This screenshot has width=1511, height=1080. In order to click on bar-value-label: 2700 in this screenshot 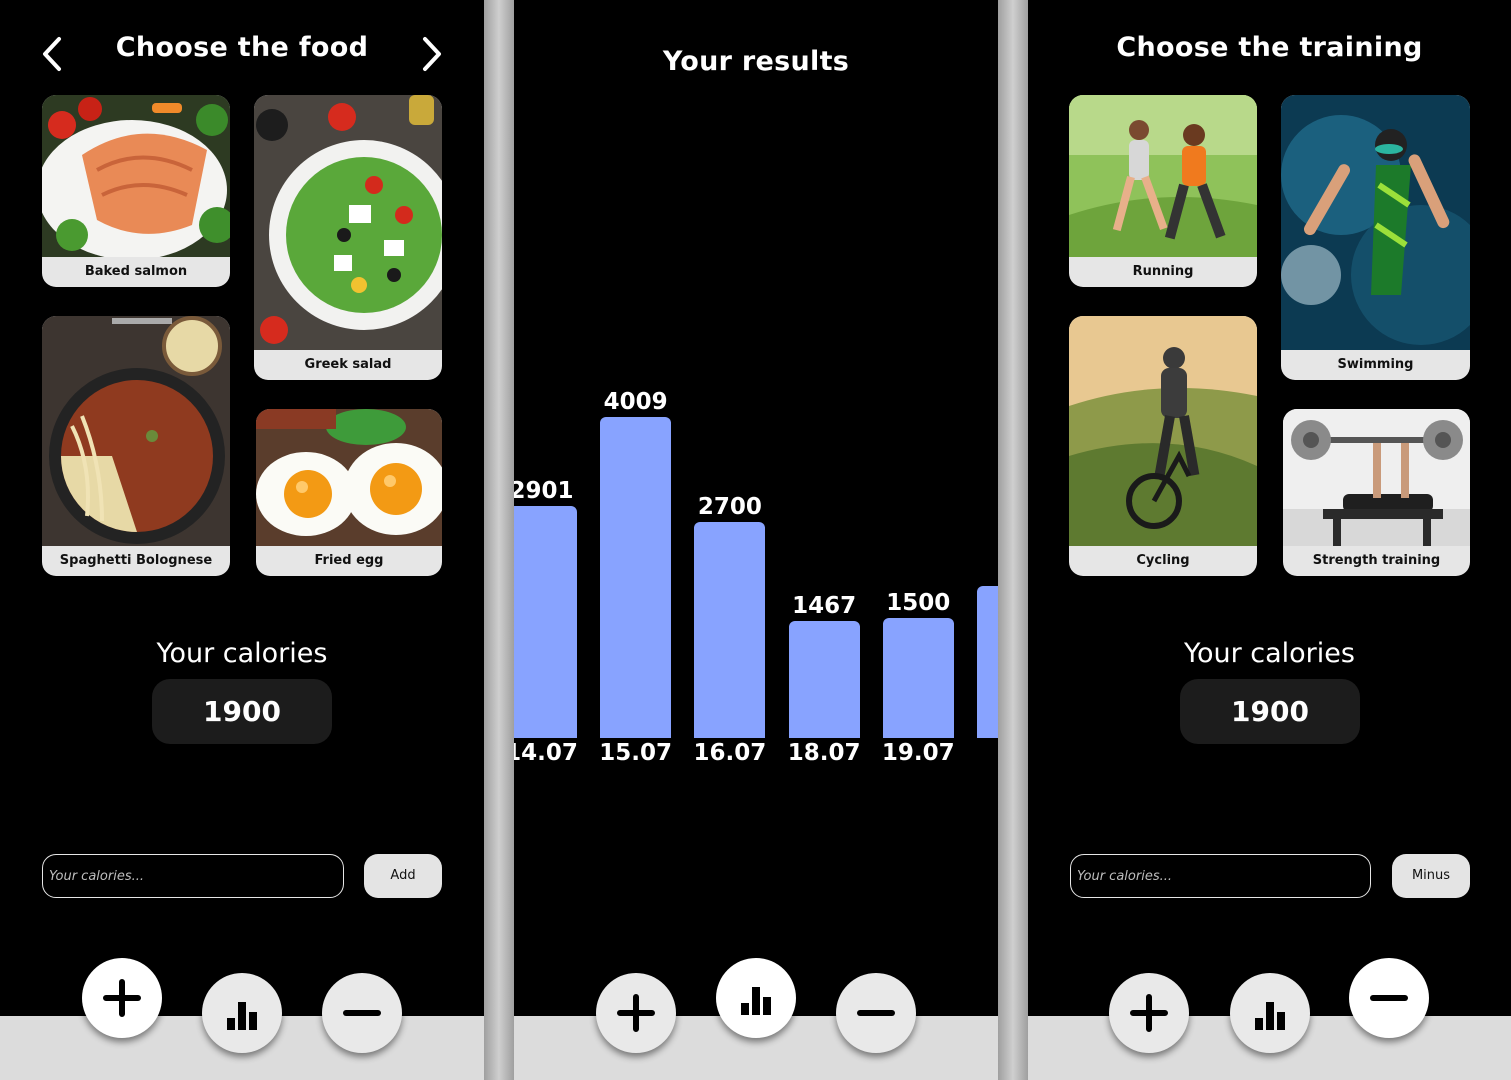, I will do `click(729, 507)`.